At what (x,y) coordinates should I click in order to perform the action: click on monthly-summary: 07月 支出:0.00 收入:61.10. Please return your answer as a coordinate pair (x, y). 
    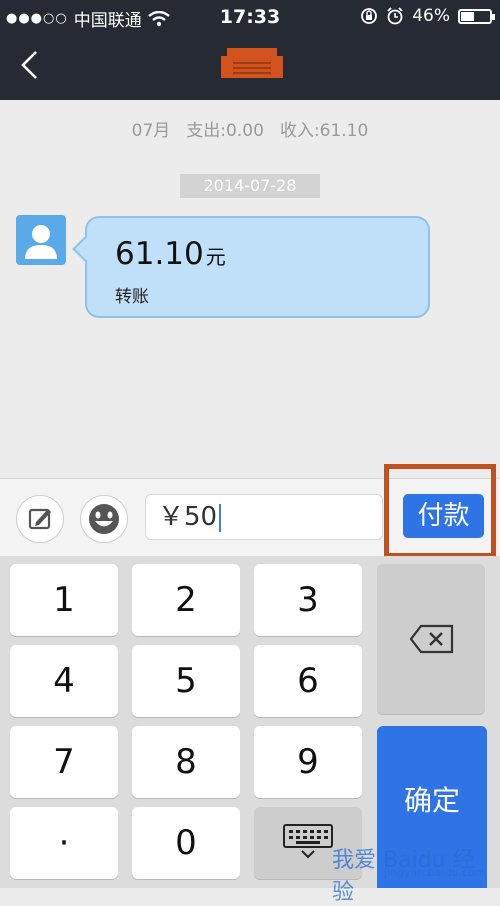
    Looking at the image, I should click on (250, 128).